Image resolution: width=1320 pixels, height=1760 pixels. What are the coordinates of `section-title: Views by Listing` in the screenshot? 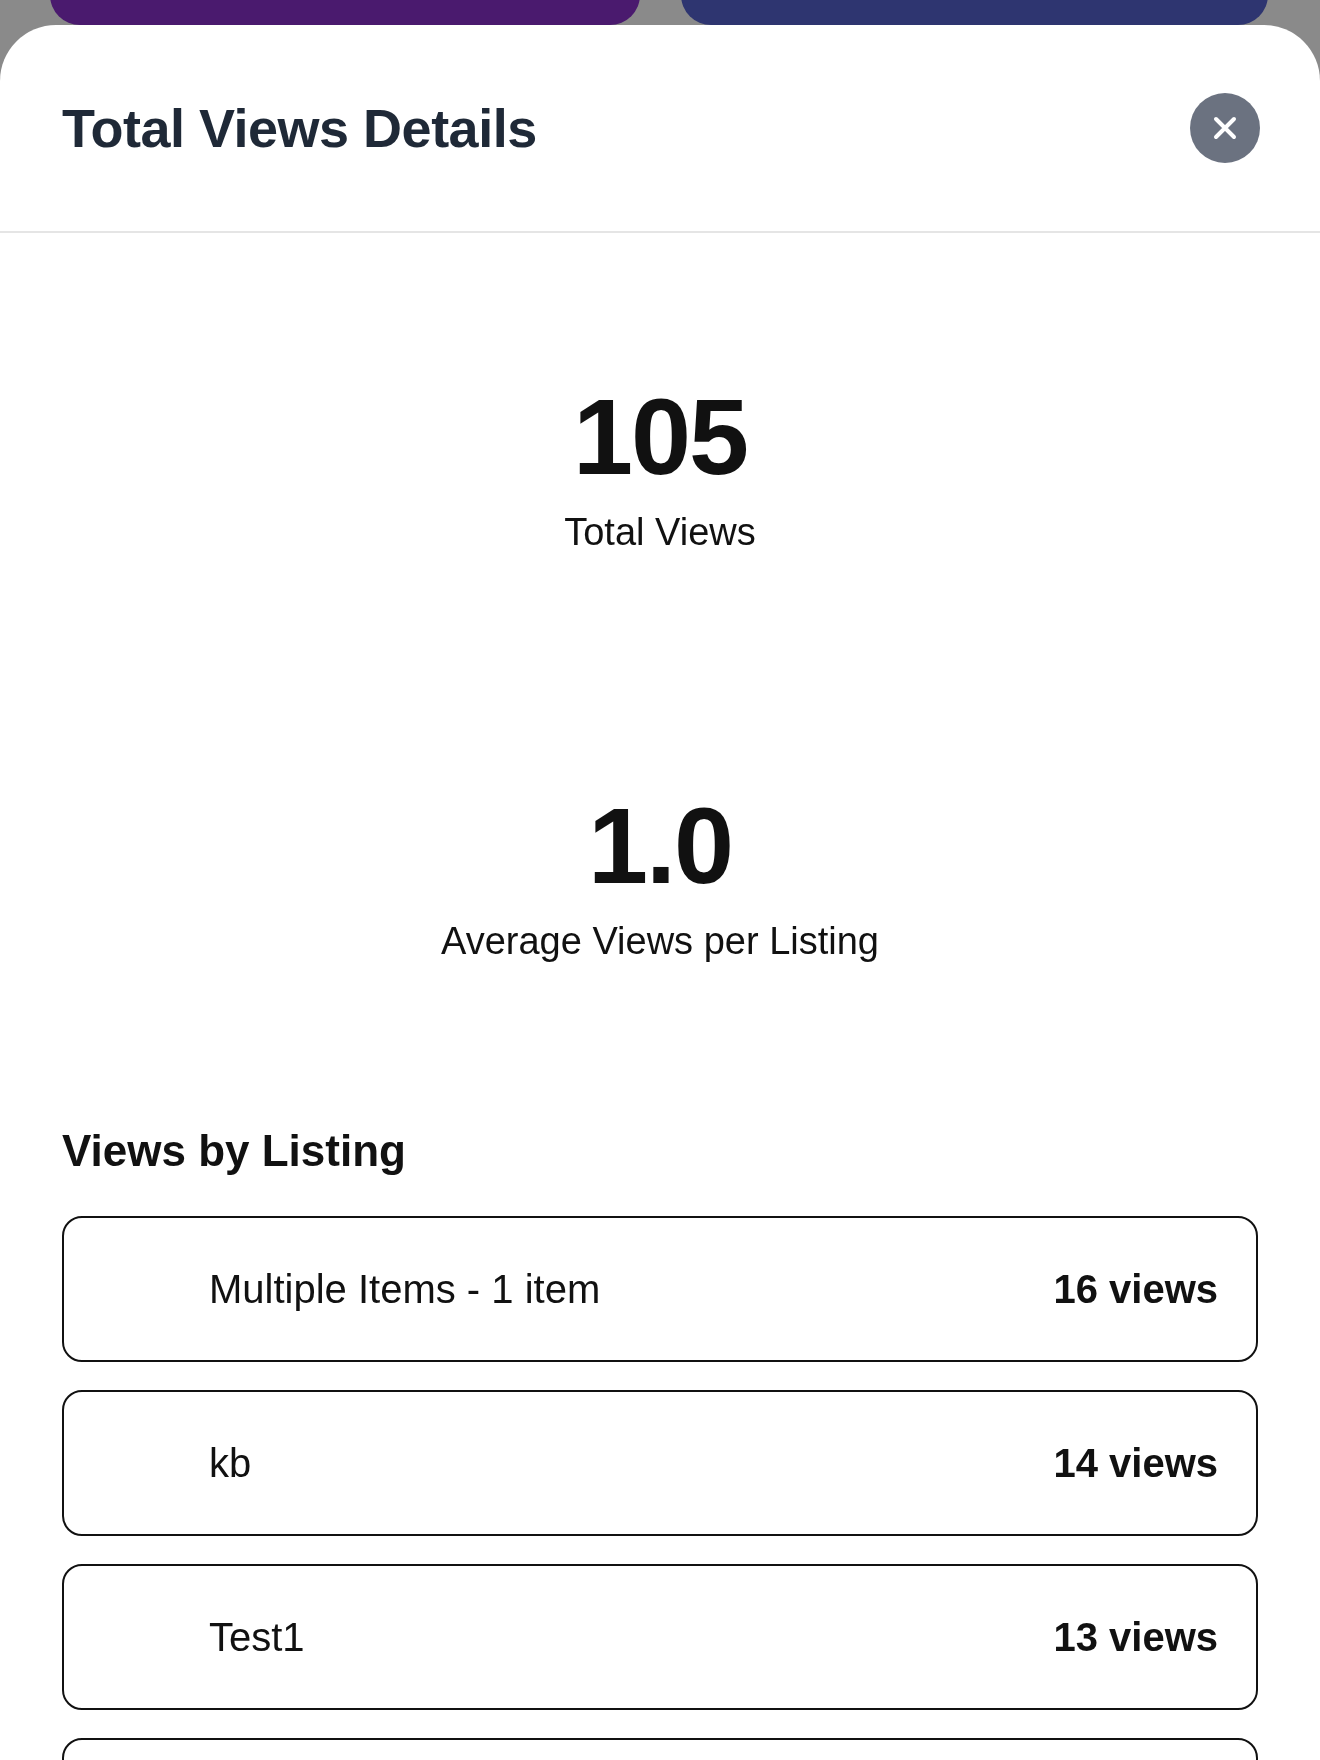 It's located at (234, 1151).